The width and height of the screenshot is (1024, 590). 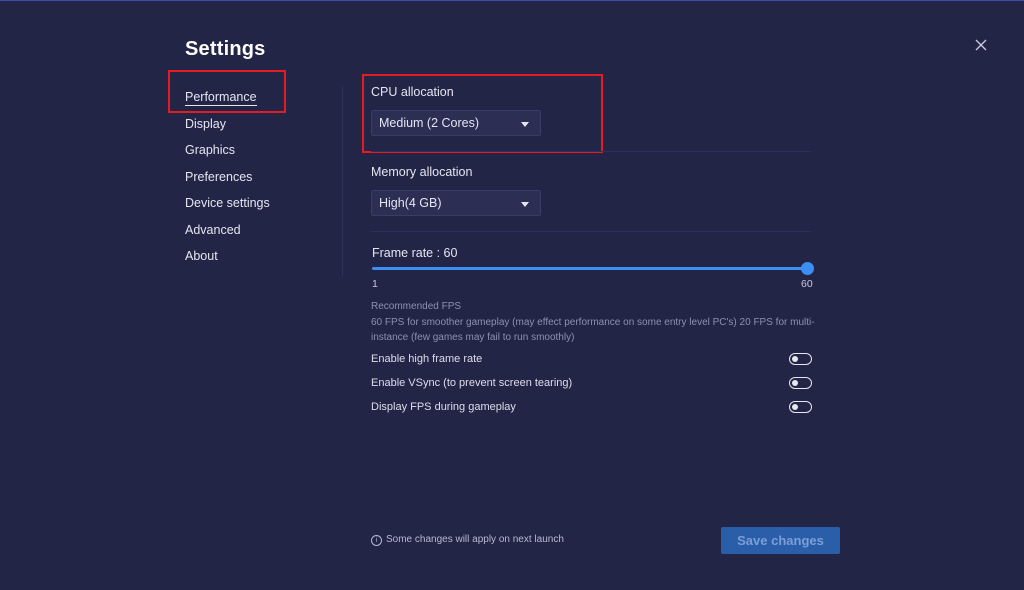 What do you see at coordinates (456, 203) in the screenshot?
I see `memory-allocation-select: High(4 GB)` at bounding box center [456, 203].